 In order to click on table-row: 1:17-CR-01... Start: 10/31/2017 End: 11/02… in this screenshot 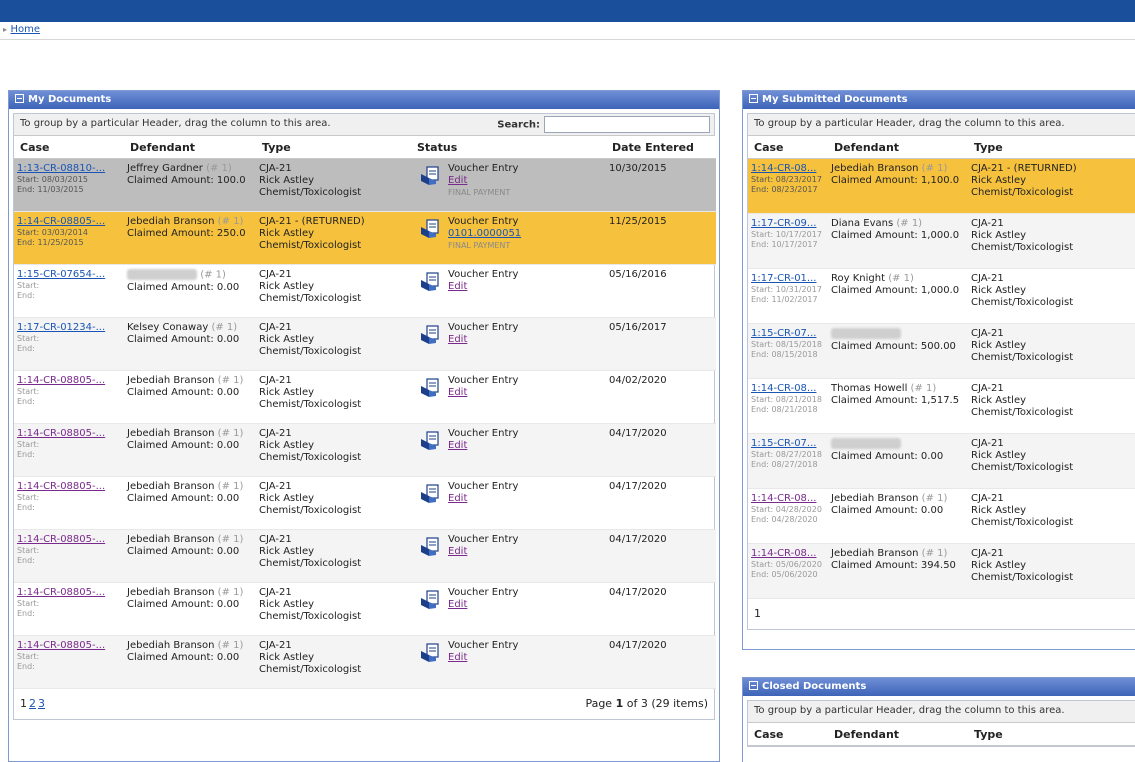, I will do `click(941, 296)`.